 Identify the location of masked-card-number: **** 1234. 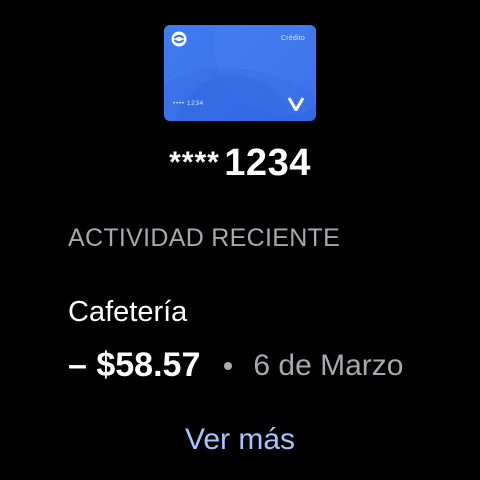
(240, 163).